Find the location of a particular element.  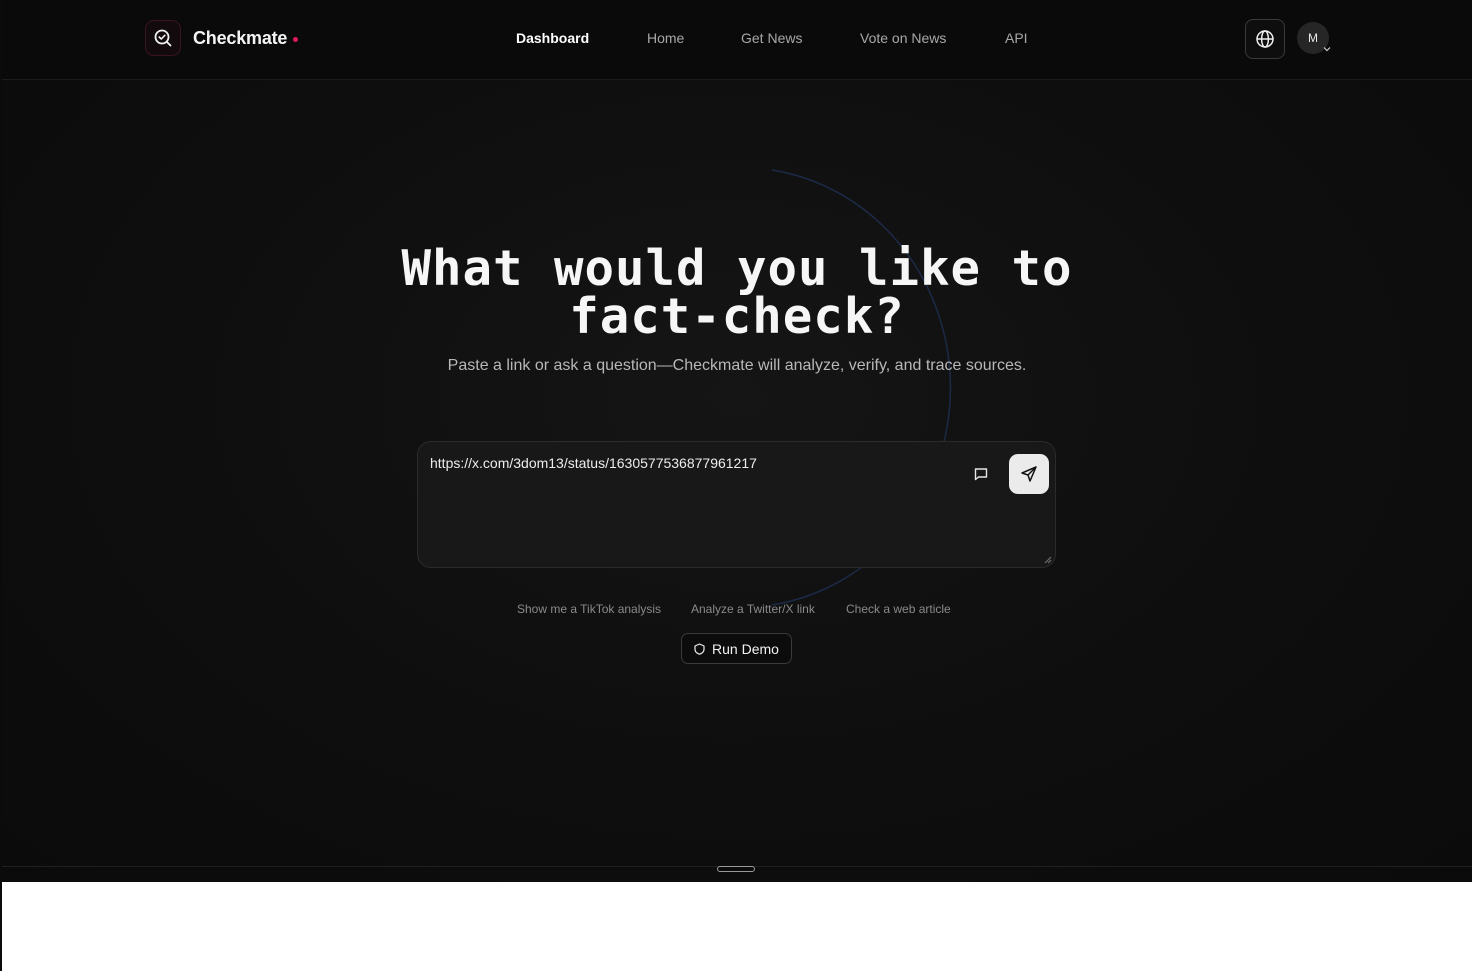

send-button is located at coordinates (1029, 474).